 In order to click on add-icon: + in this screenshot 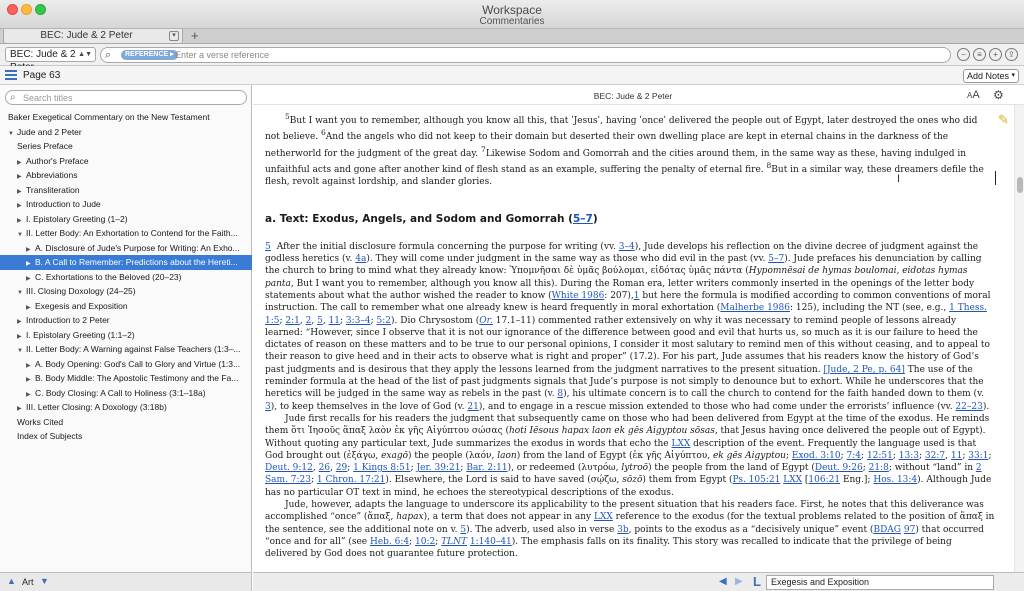, I will do `click(995, 54)`.